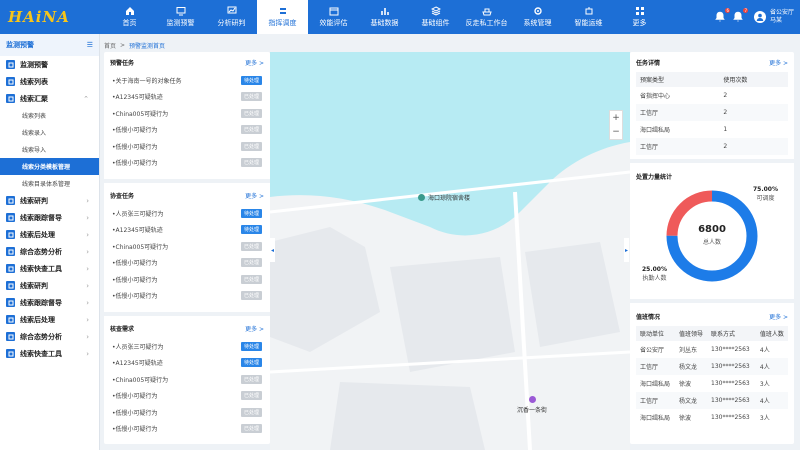 This screenshot has height=450, width=800. Describe the element at coordinates (588, 23) in the screenshot. I see `nav-label: 智能运维` at that location.